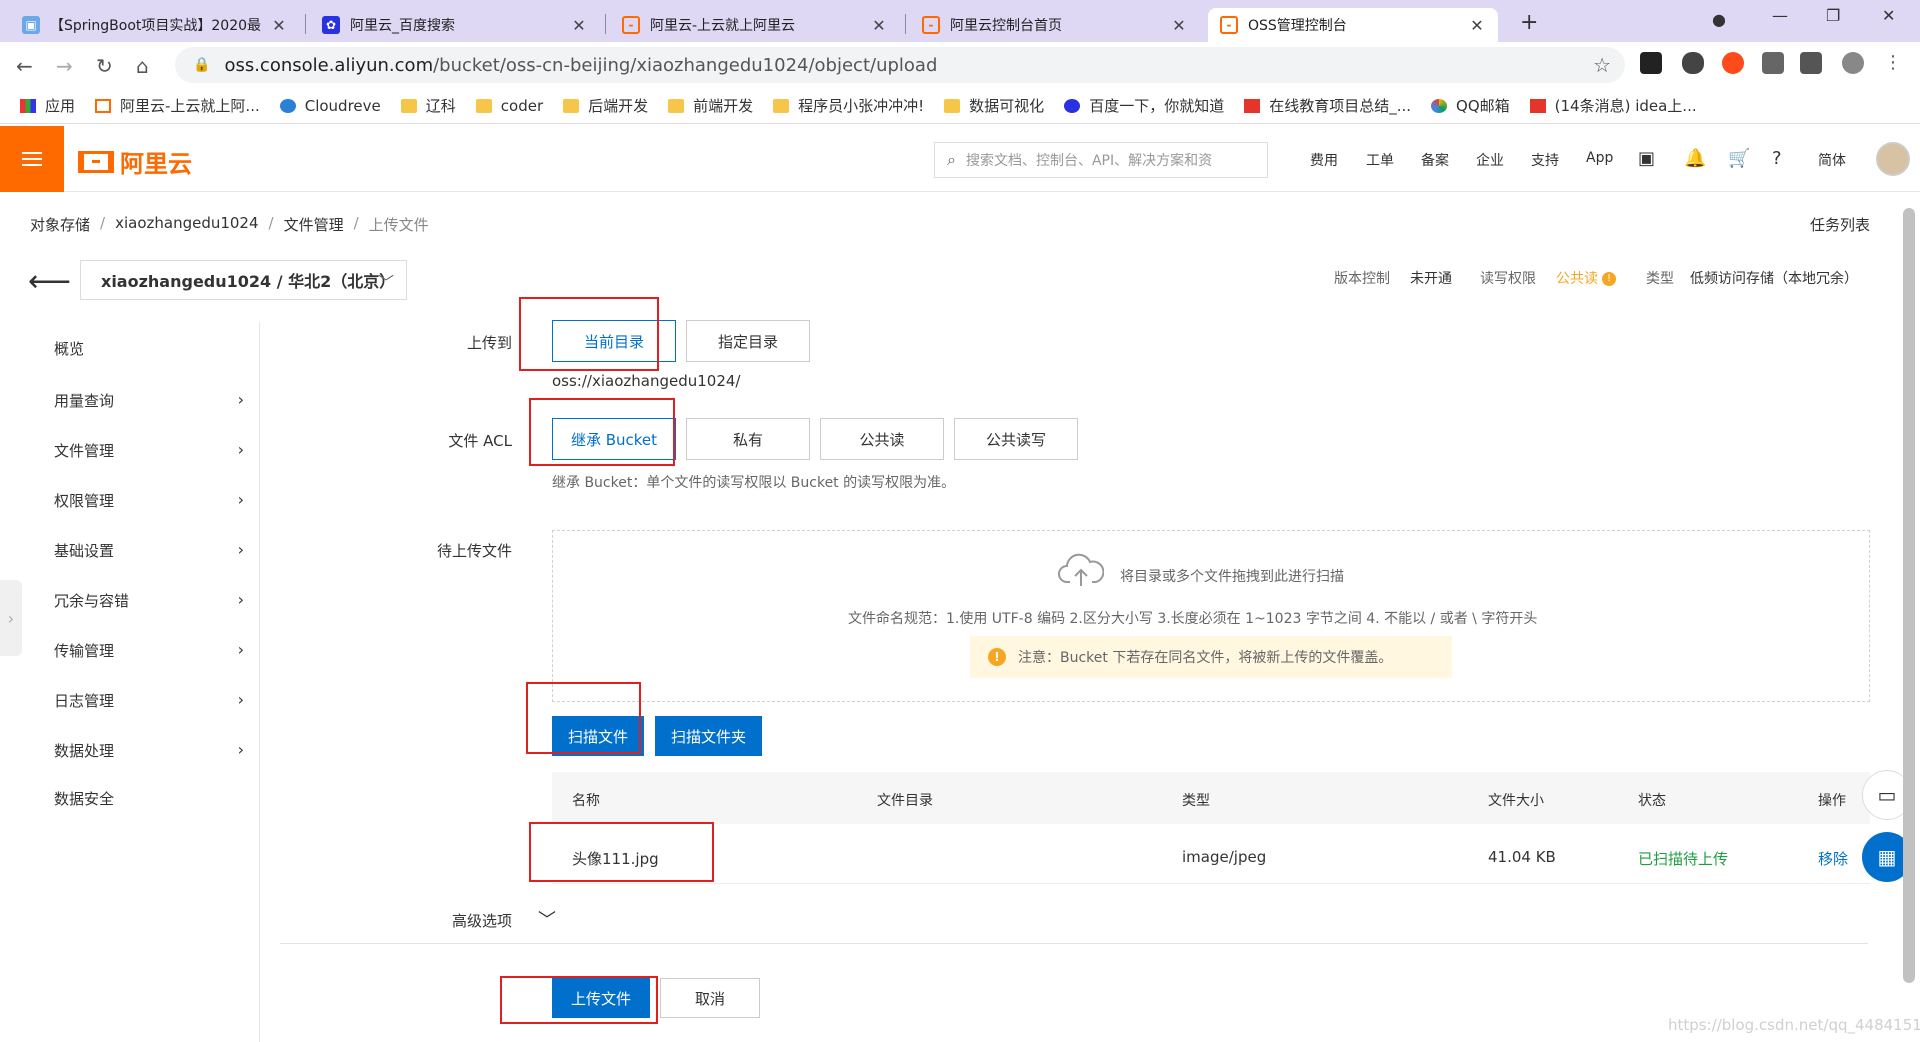 This screenshot has width=1920, height=1042. What do you see at coordinates (1893, 159) in the screenshot?
I see `avatar` at bounding box center [1893, 159].